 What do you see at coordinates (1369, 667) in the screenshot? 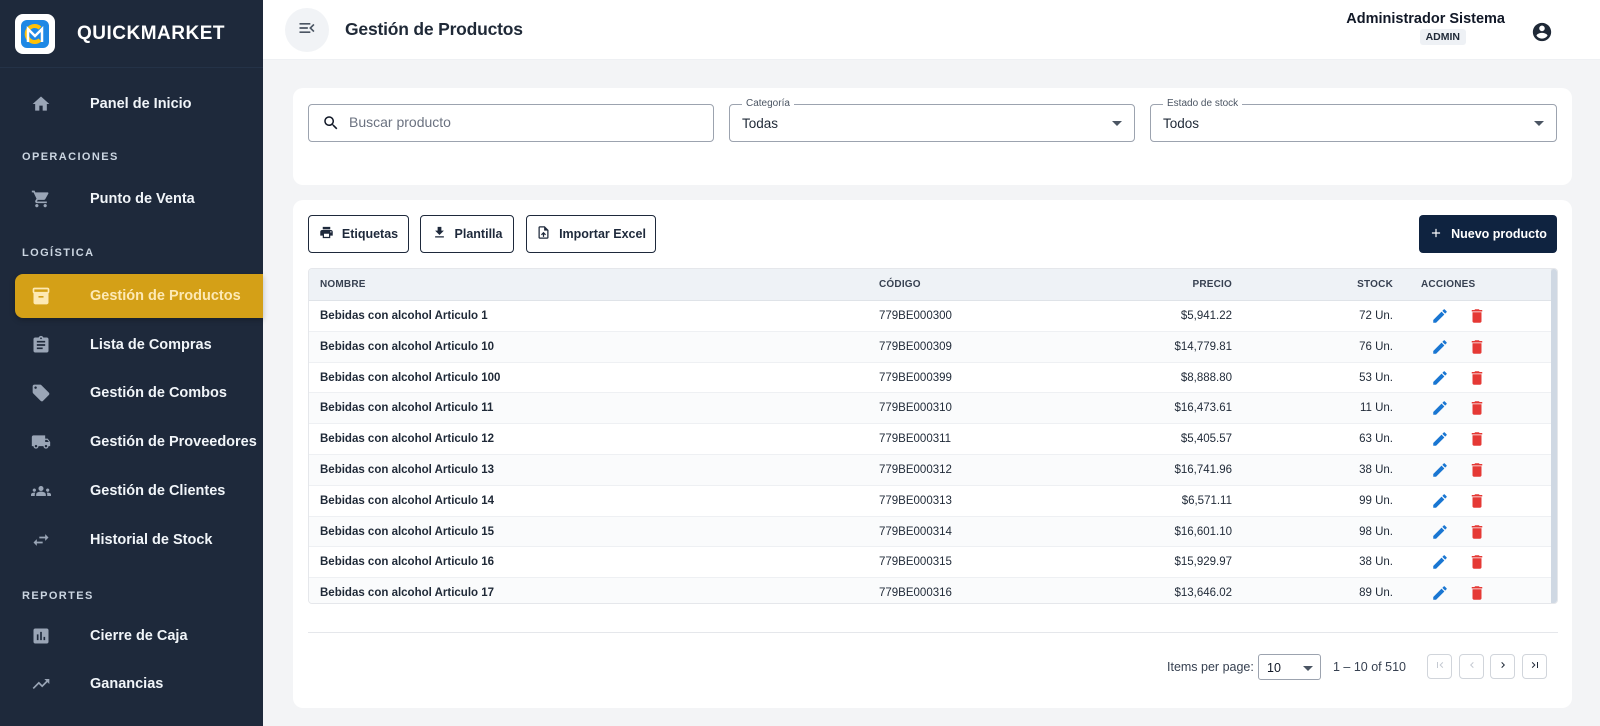
I see `pagination-range: 1 – 10 of 510` at bounding box center [1369, 667].